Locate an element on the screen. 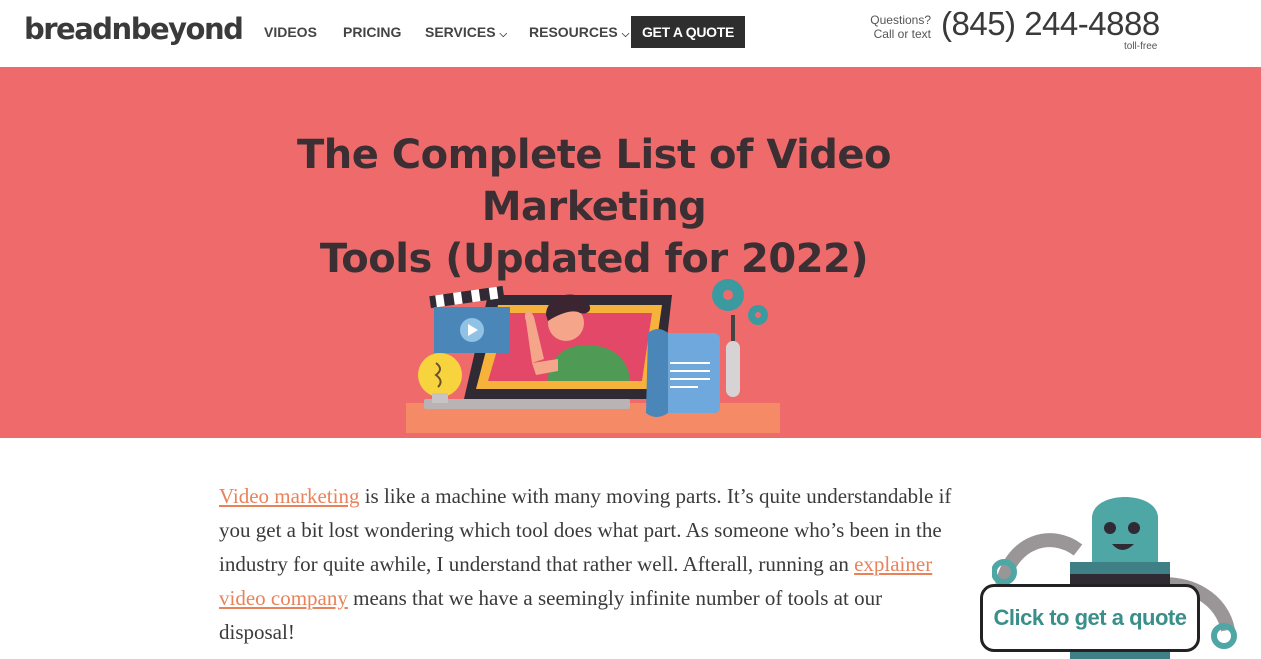 The width and height of the screenshot is (1261, 659). questions-label: Questions? is located at coordinates (900, 20).